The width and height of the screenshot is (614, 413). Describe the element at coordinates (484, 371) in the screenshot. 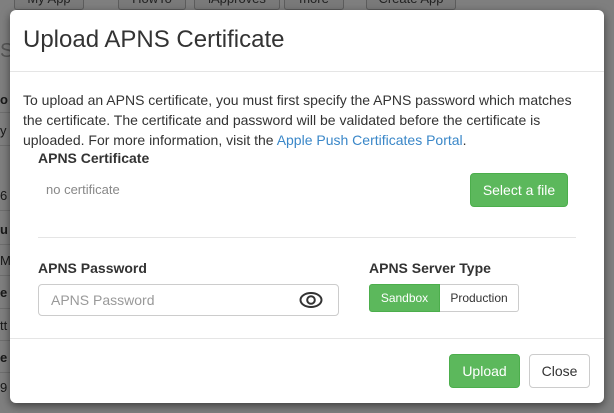

I see `upload-button: Upload` at that location.